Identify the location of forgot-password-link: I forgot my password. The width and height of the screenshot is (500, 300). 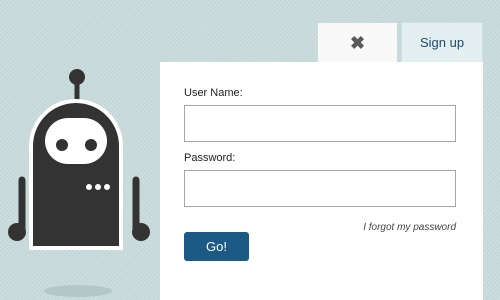
(409, 227).